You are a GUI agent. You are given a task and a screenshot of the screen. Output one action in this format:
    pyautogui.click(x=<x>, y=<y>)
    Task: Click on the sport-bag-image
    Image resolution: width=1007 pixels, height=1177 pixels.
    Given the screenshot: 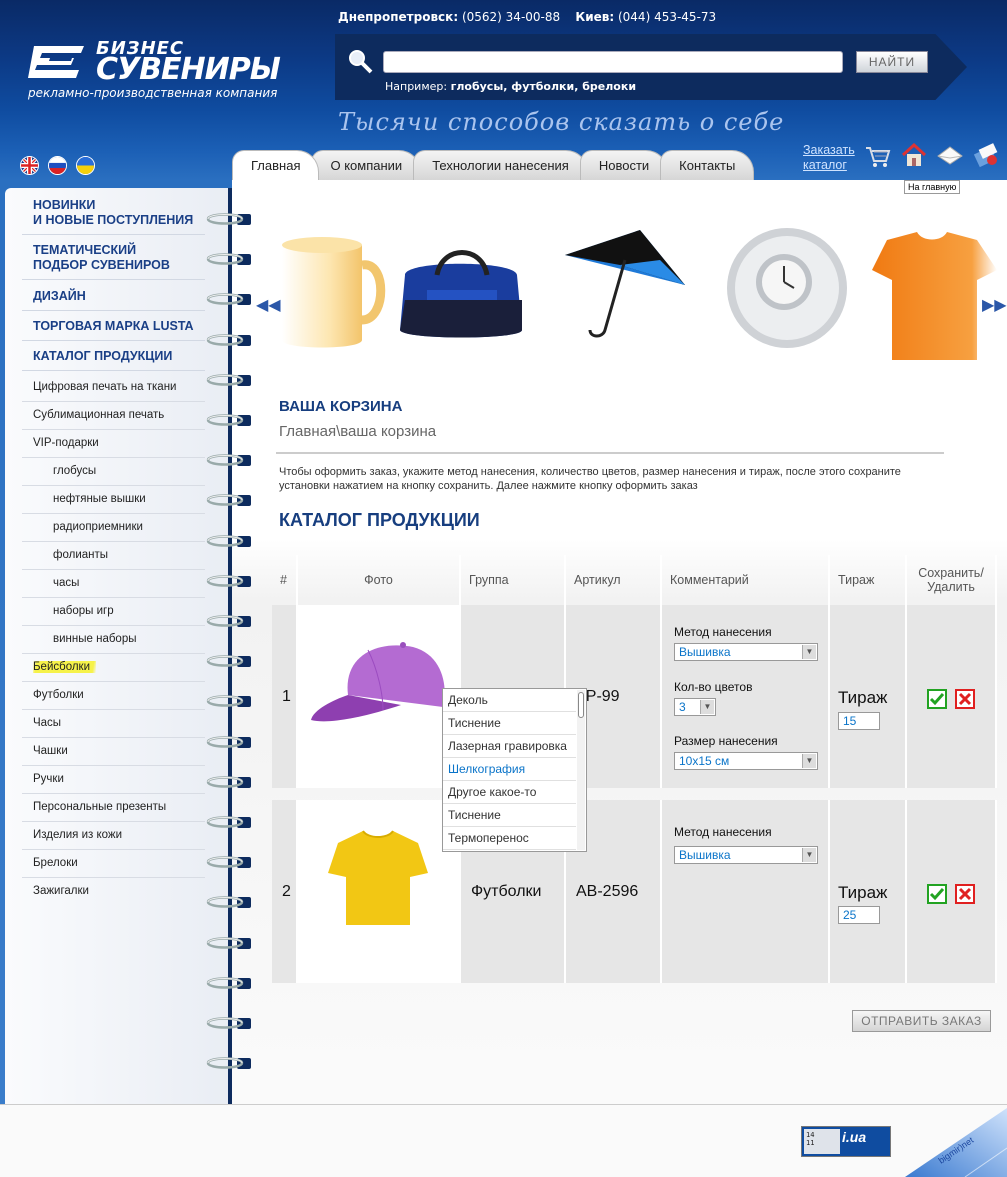 What is the action you would take?
    pyautogui.click(x=461, y=294)
    